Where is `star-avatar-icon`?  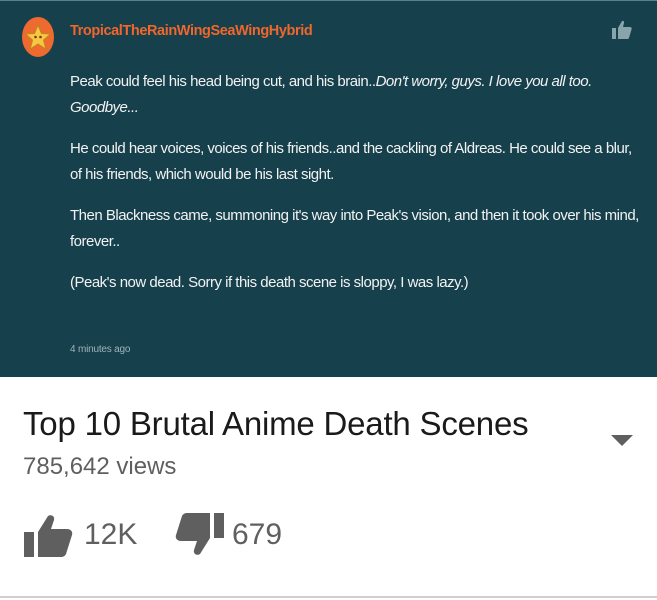
star-avatar-icon is located at coordinates (38, 37).